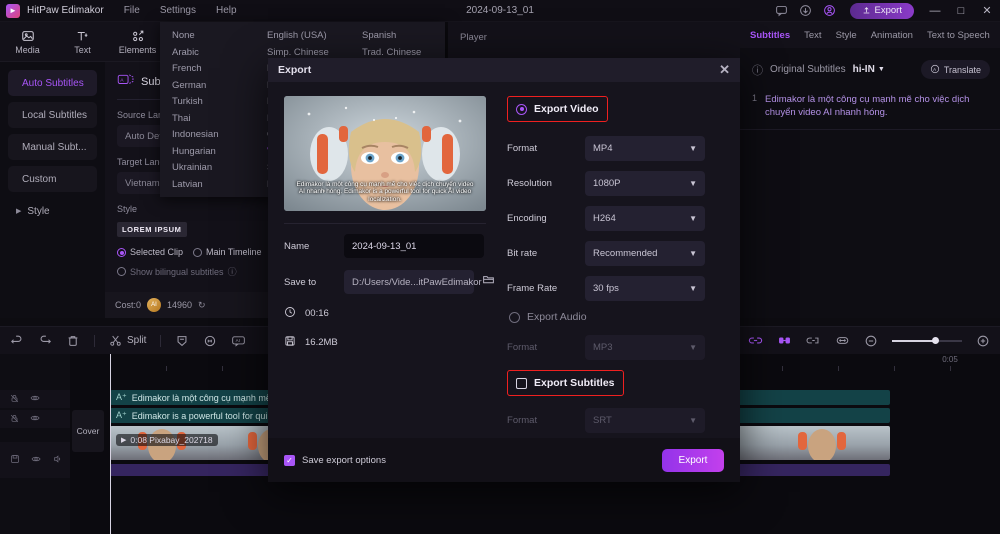 The width and height of the screenshot is (1000, 534). Describe the element at coordinates (935, 11) in the screenshot. I see `window-minimize-button: —` at that location.